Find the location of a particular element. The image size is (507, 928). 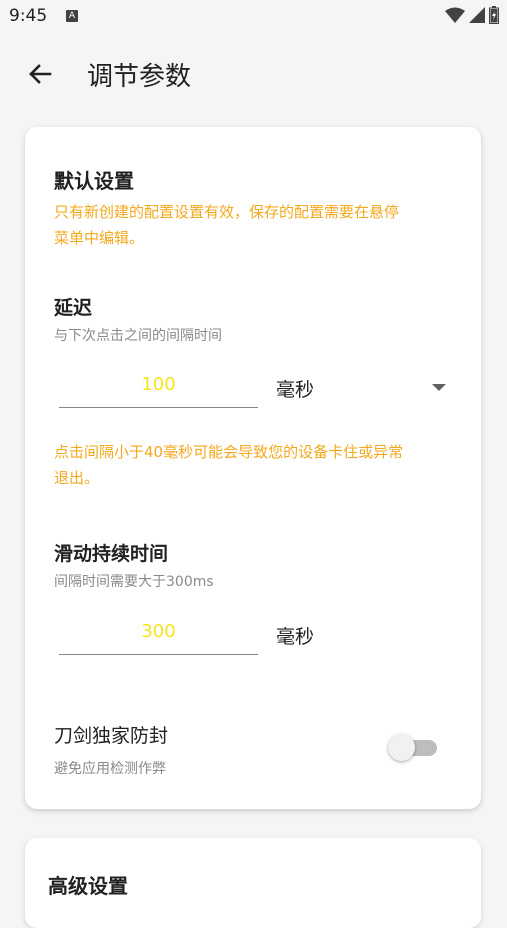

status-icons is located at coordinates (472, 15).